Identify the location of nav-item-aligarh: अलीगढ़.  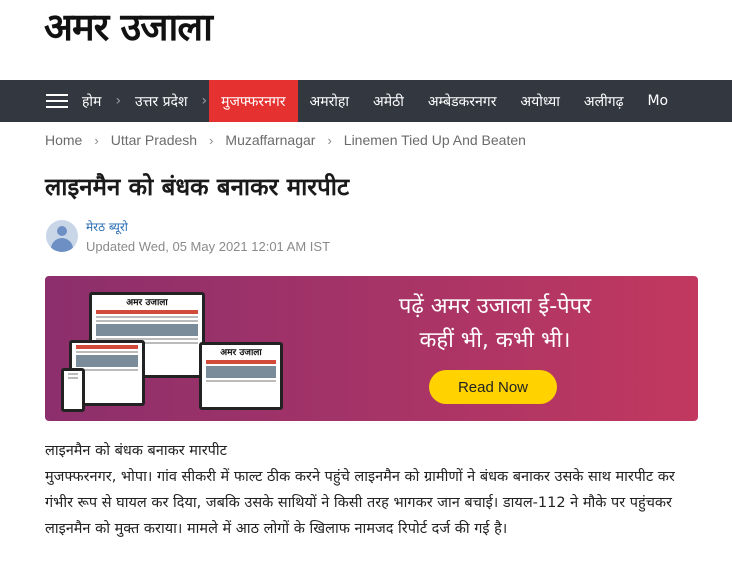
(604, 101).